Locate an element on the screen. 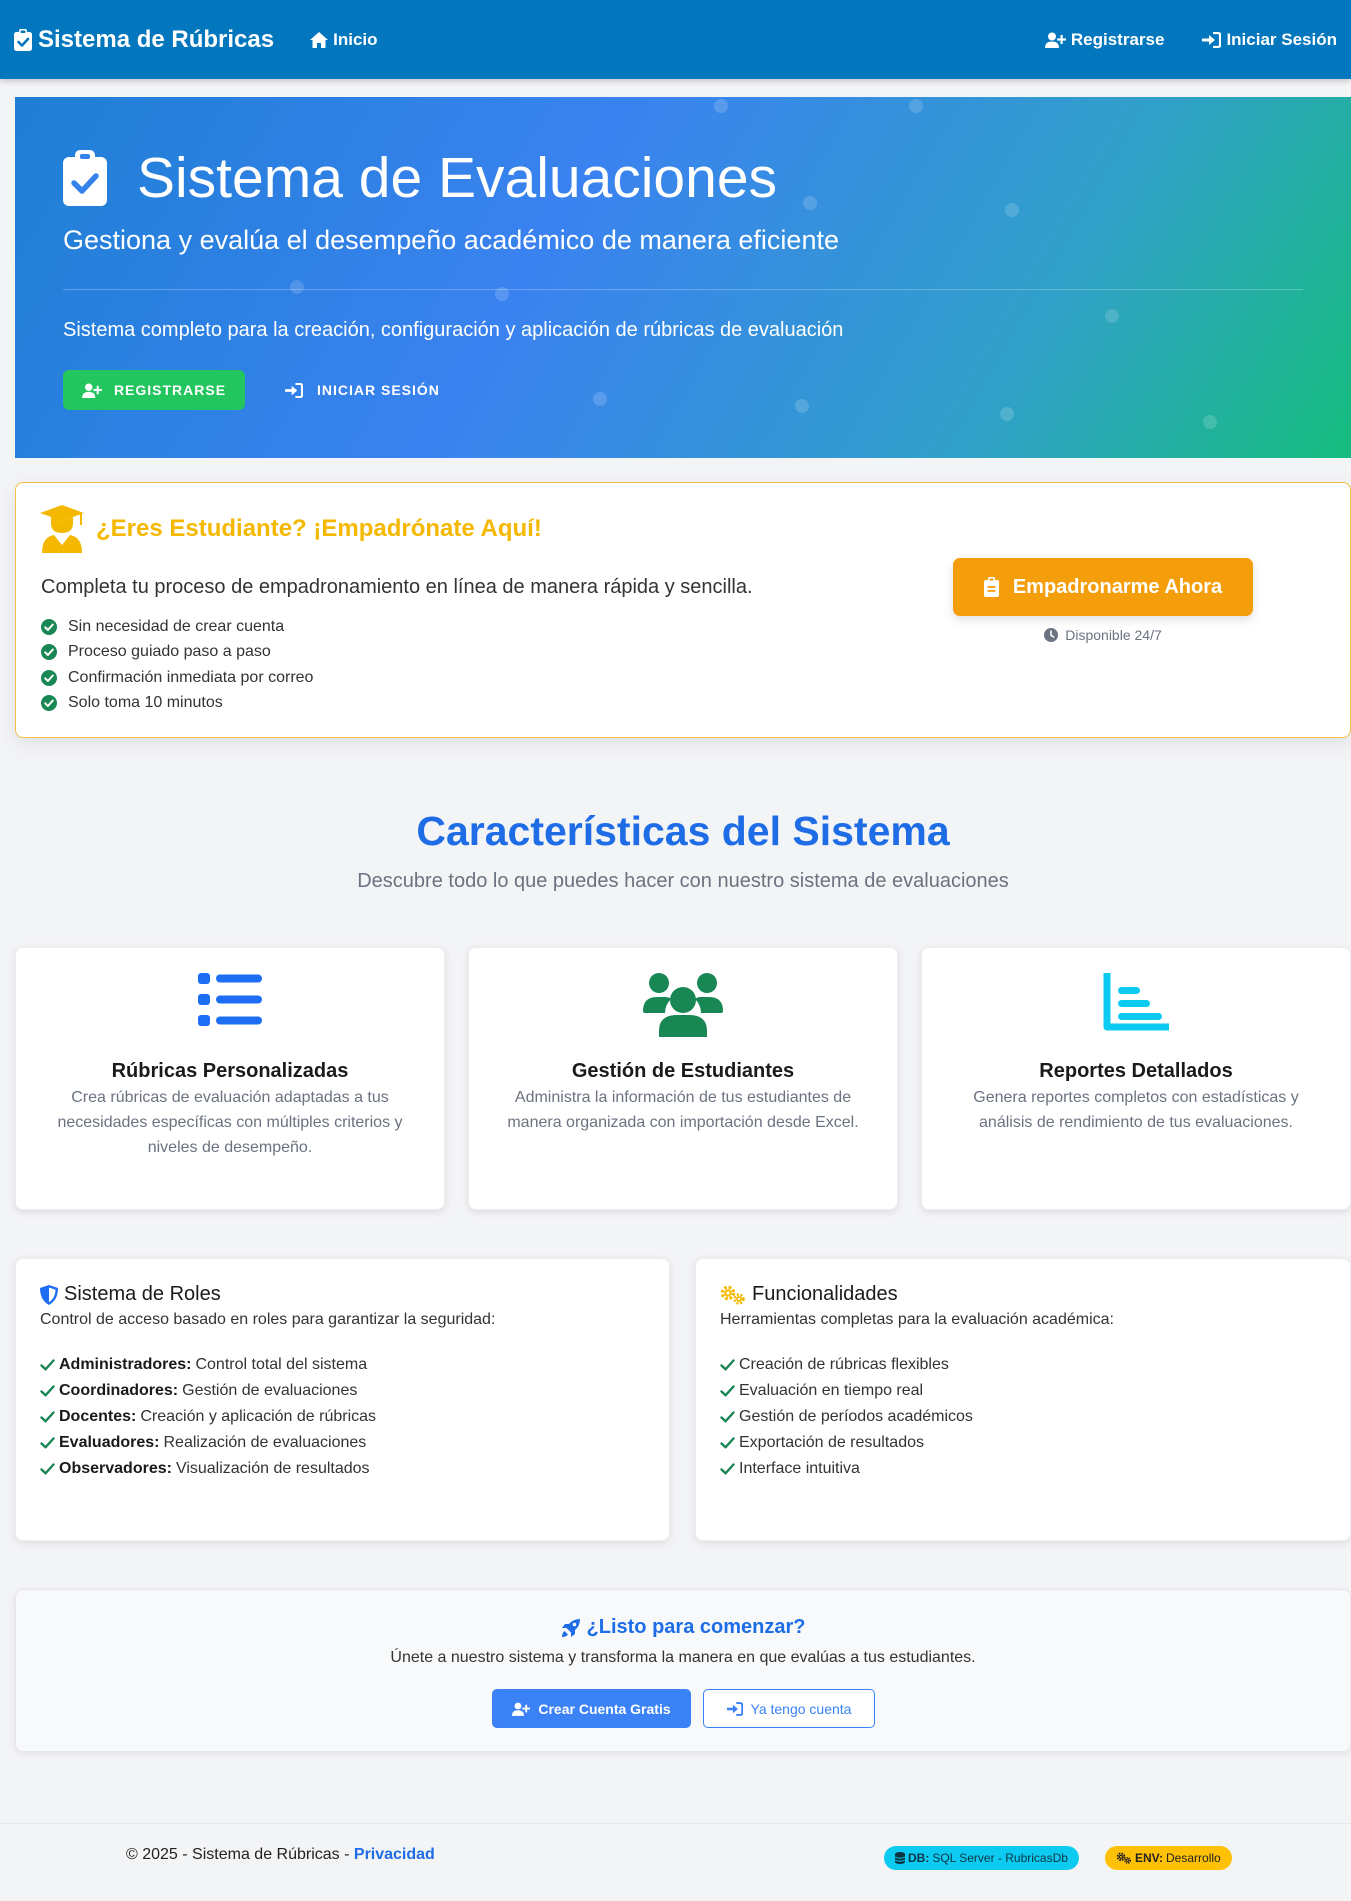 The height and width of the screenshot is (1901, 1351). env-label: ENV: is located at coordinates (1149, 1858).